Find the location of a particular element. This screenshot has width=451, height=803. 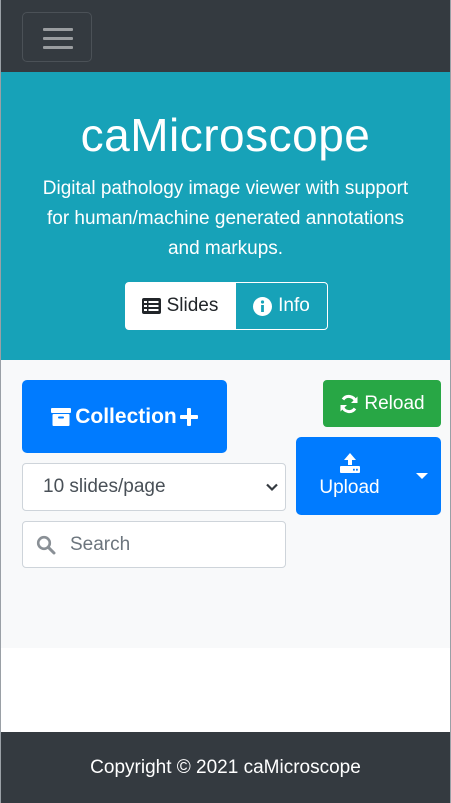

upload-icon is located at coordinates (349, 463).